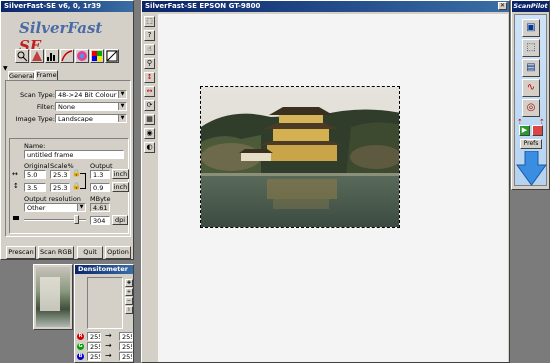  Describe the element at coordinates (82, 56) in the screenshot. I see `color-correction-icon` at that location.